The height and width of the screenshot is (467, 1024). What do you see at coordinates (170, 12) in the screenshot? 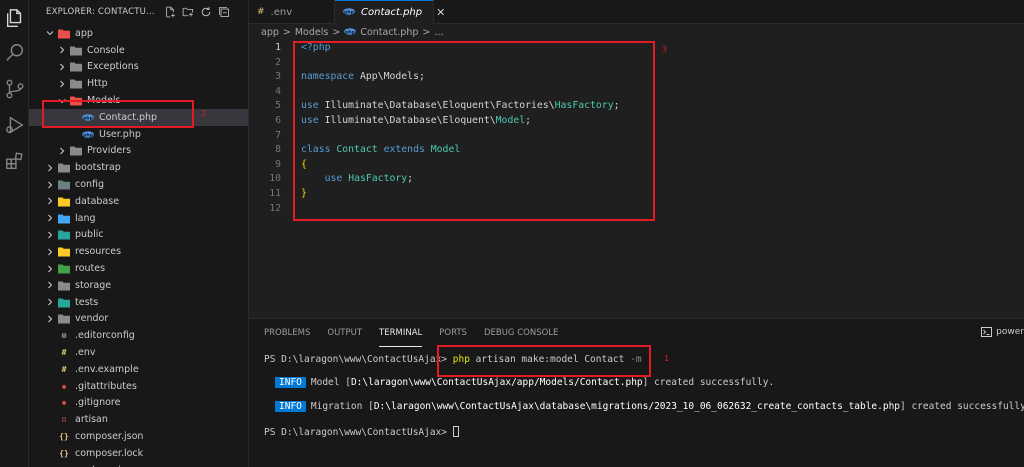
I see `new-file-icon` at bounding box center [170, 12].